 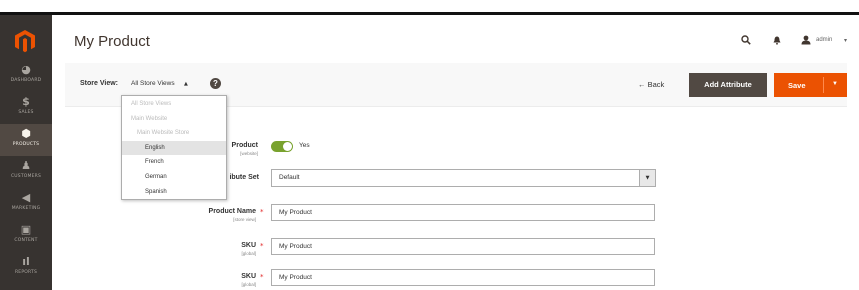 I want to click on sidebar-item-reports: ıl REPORTS, so click(x=26, y=268).